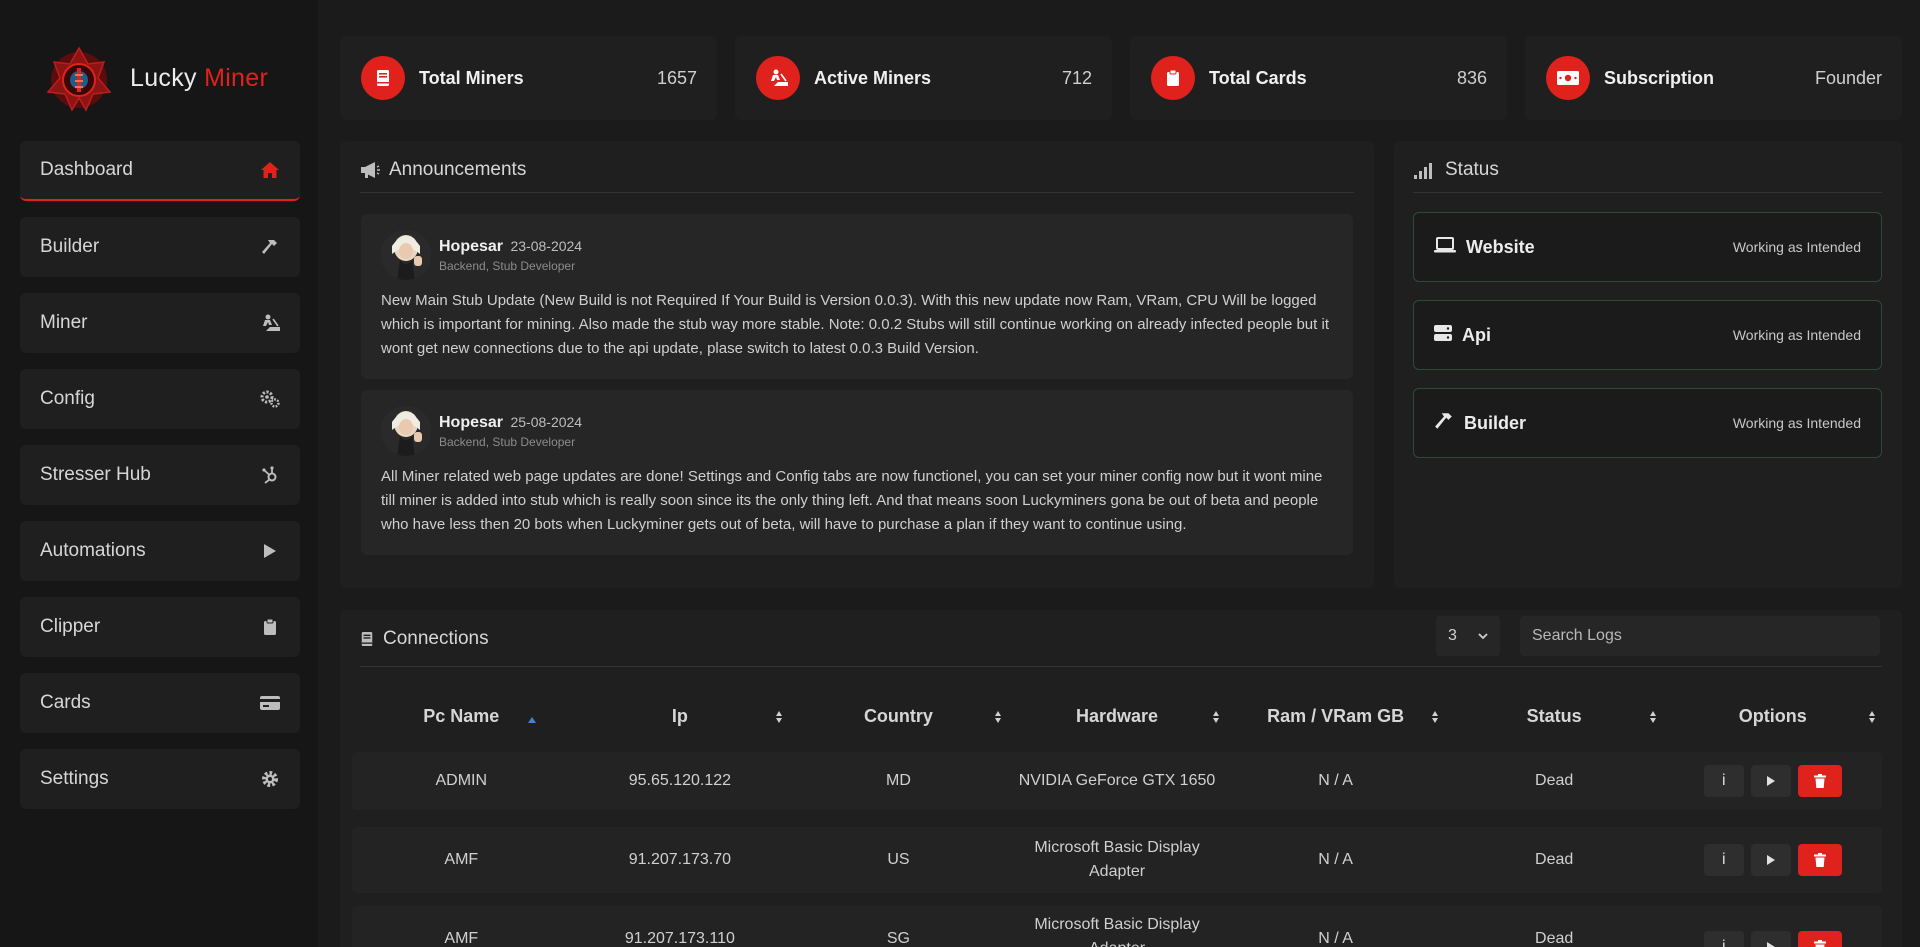  I want to click on search-logs-input, so click(1700, 636).